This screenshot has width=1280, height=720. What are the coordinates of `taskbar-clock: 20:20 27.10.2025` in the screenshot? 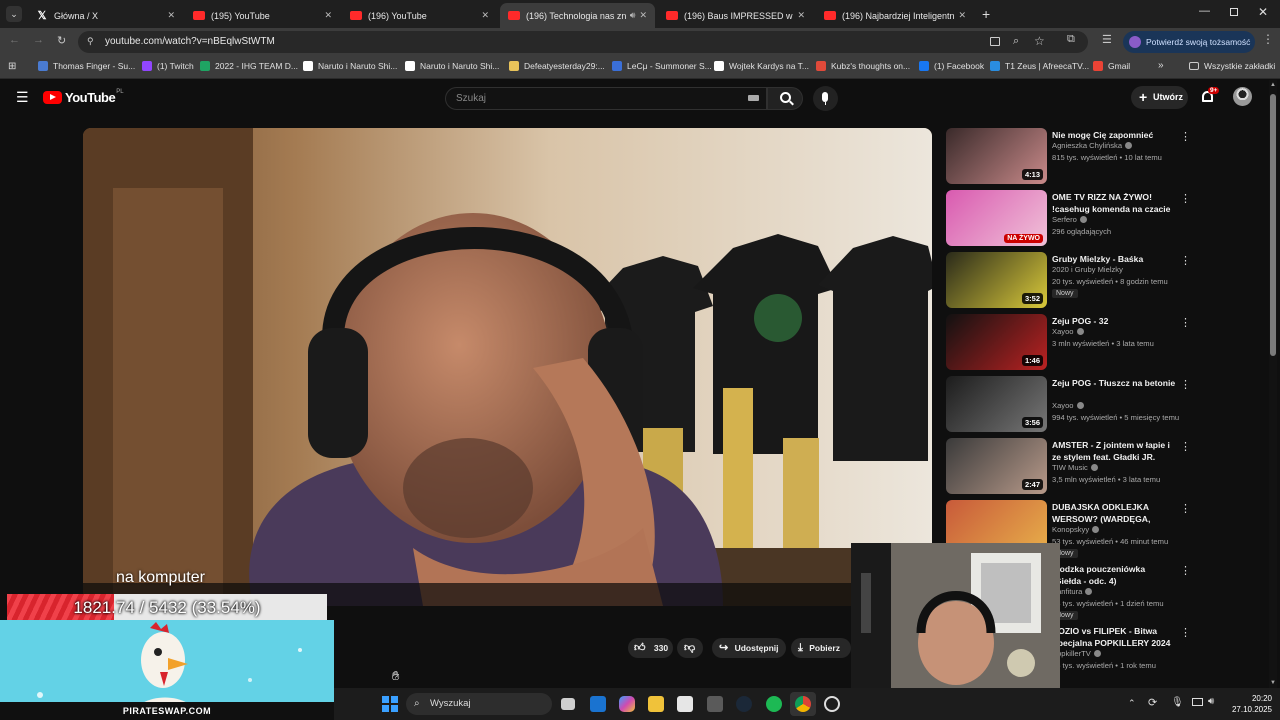 It's located at (1250, 704).